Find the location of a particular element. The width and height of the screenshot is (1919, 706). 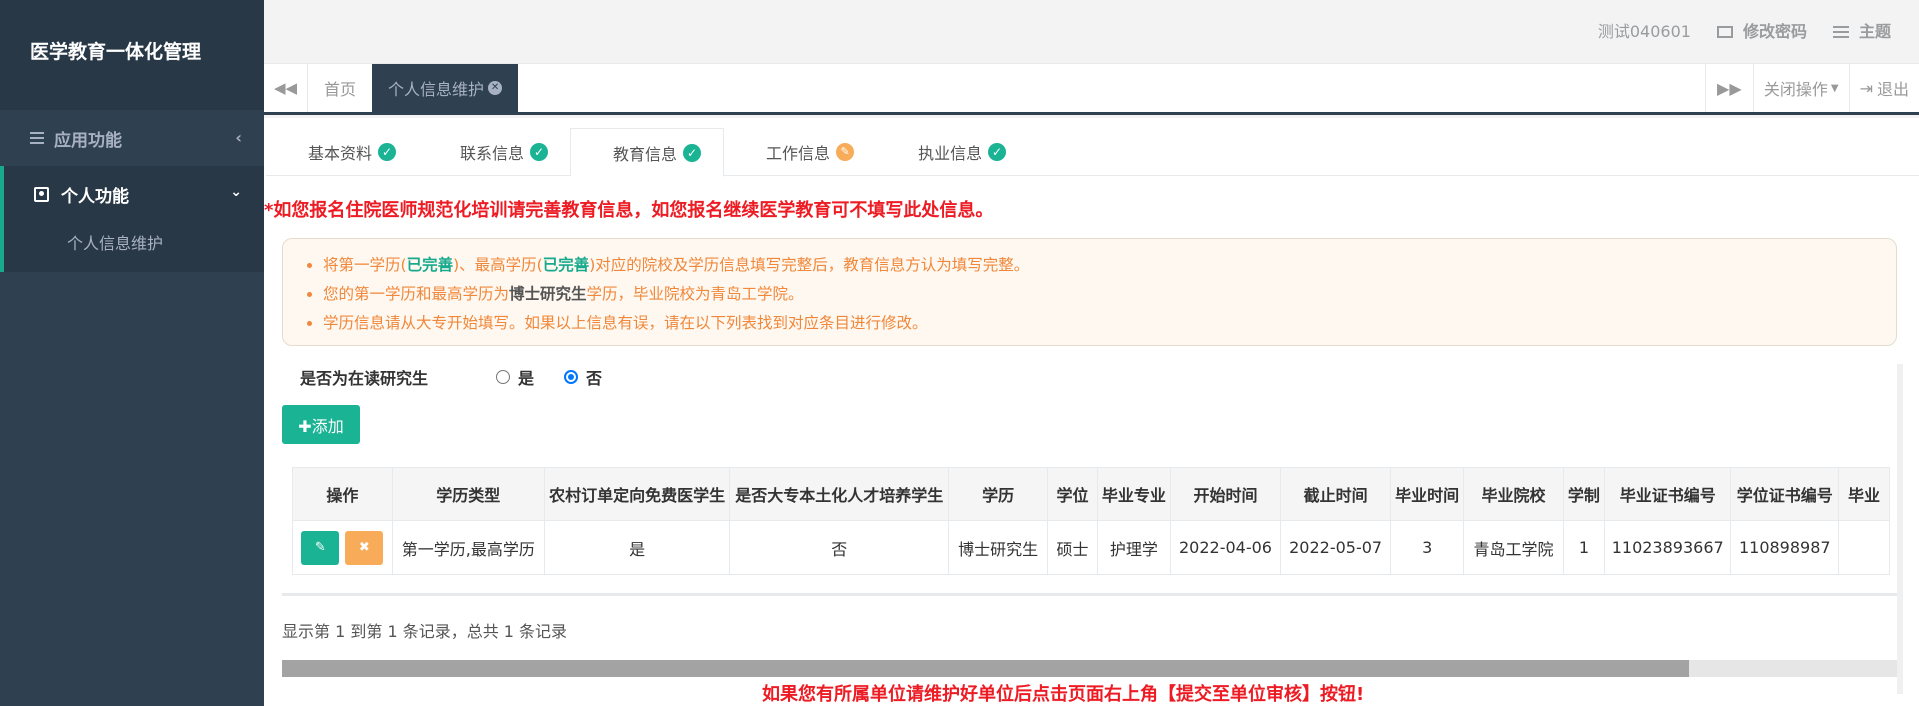

info-subtabs: 基本资料 ✓ 联系信息 ✓ 教育信息 ✓ 工作信息 ✎ 执业信息 ✓ is located at coordinates (1092, 152).